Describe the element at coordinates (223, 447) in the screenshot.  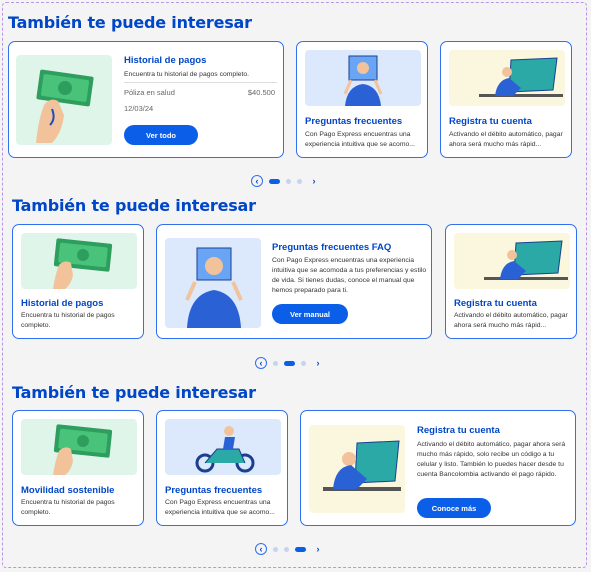
I see `scooter-illustration` at that location.